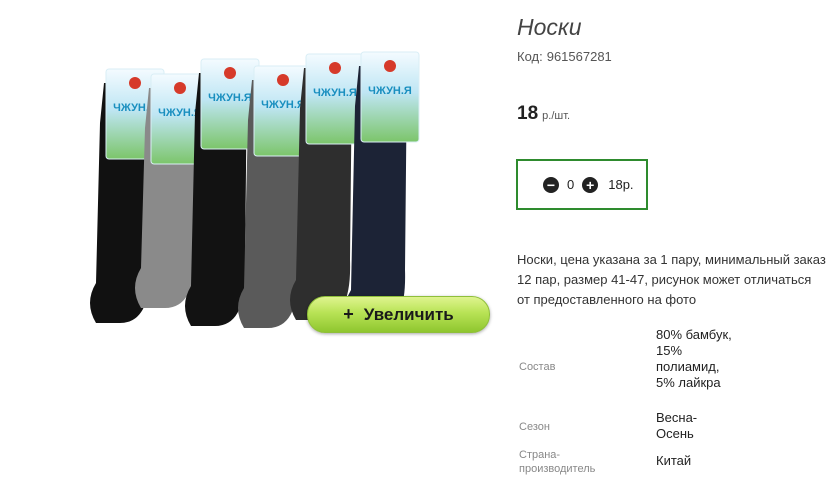  I want to click on property-row: Страна-производитель Китай, so click(672, 464).